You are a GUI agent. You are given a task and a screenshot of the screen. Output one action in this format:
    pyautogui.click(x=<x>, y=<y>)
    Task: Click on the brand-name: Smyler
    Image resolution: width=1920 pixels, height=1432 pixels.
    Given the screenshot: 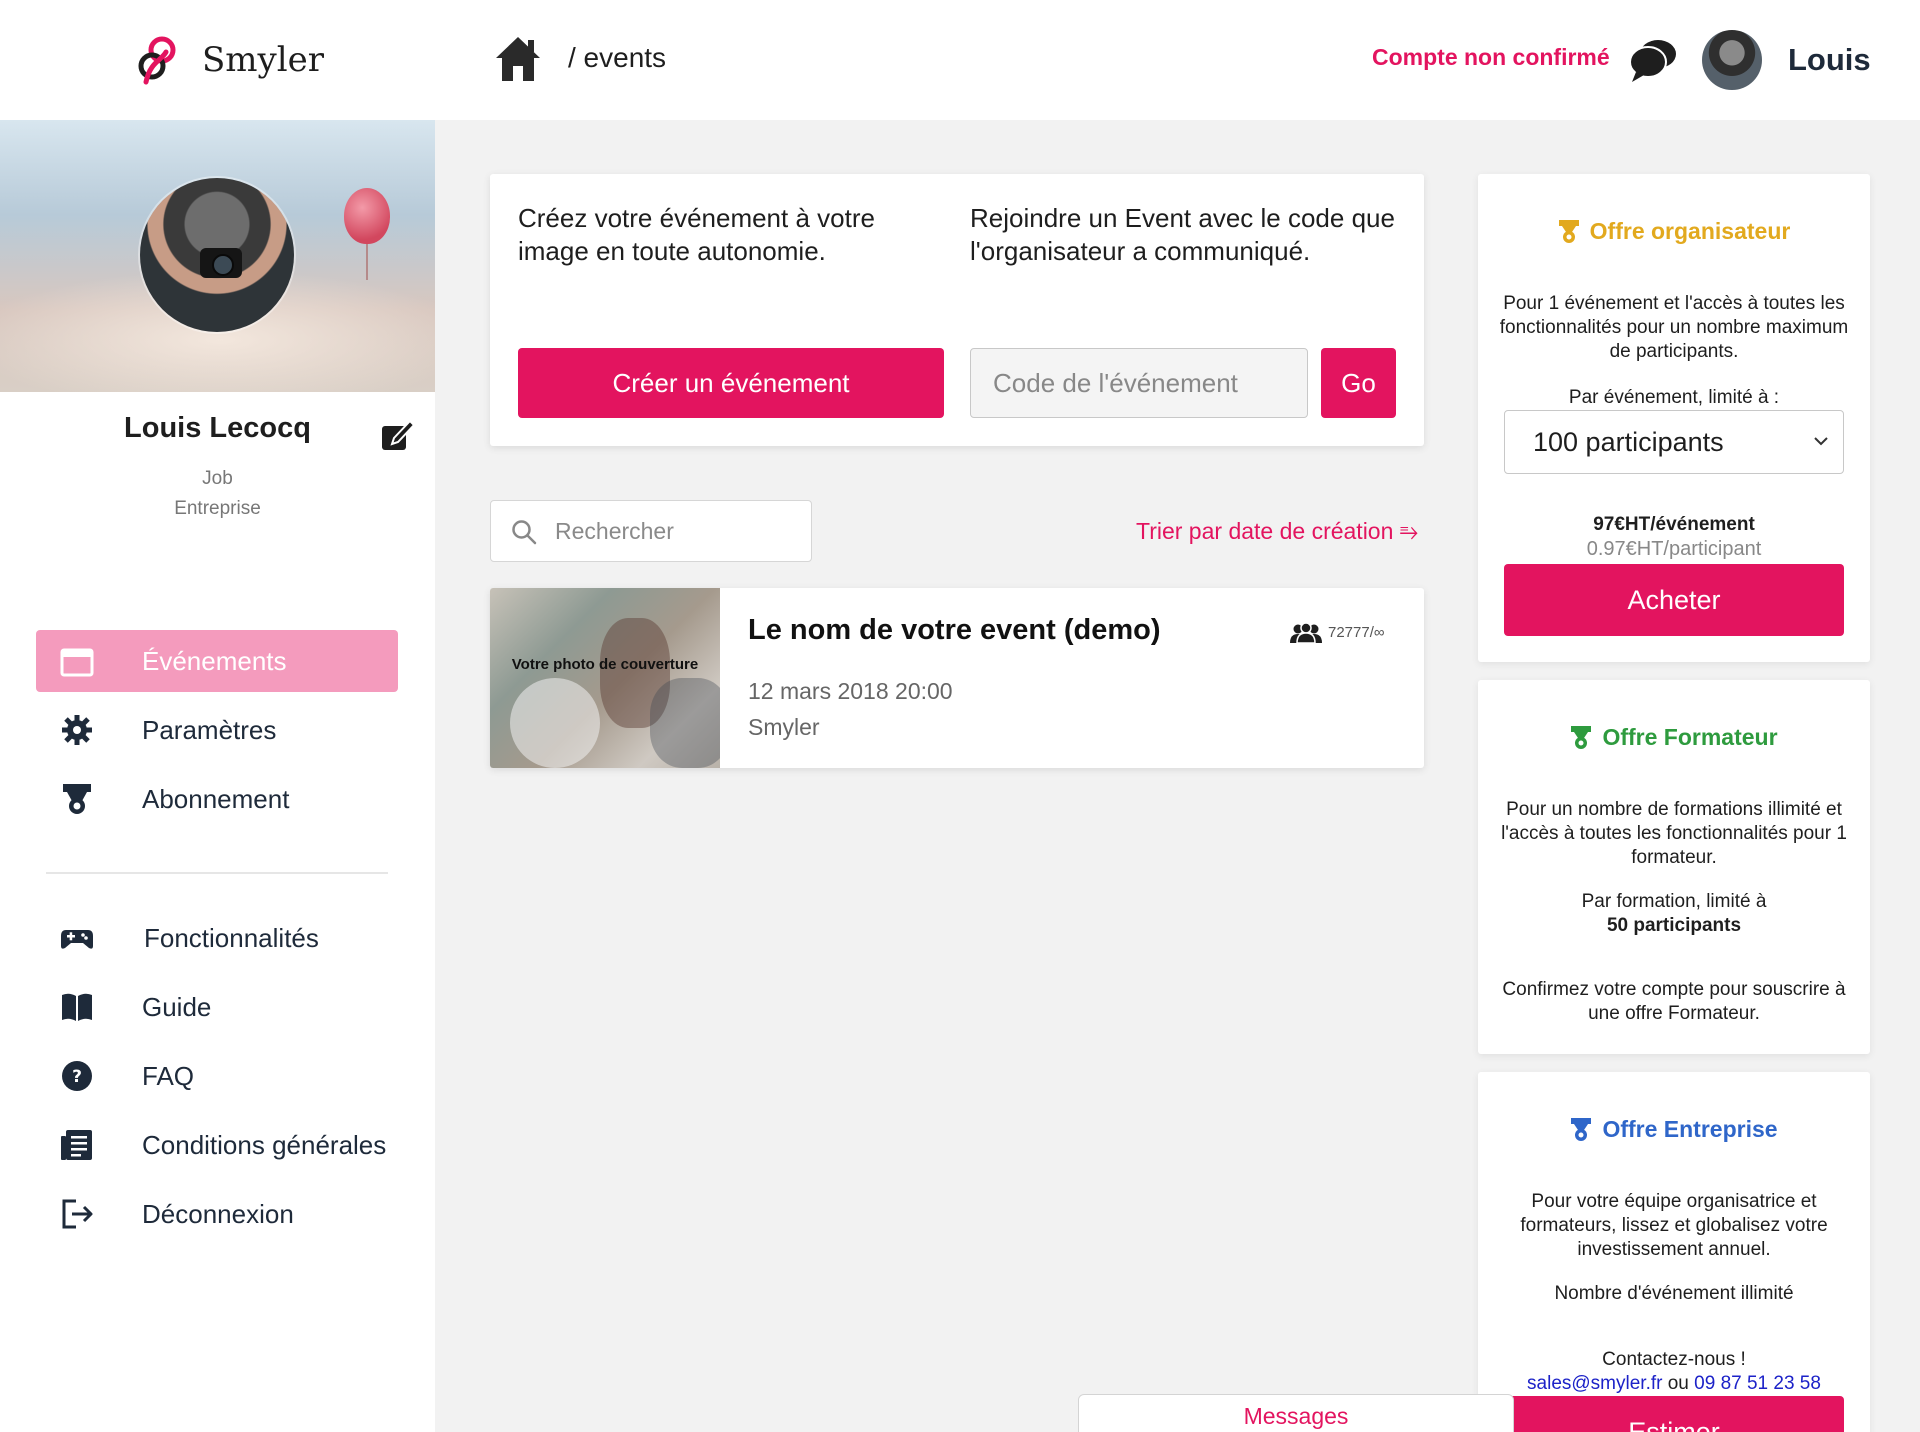 What is the action you would take?
    pyautogui.click(x=263, y=60)
    